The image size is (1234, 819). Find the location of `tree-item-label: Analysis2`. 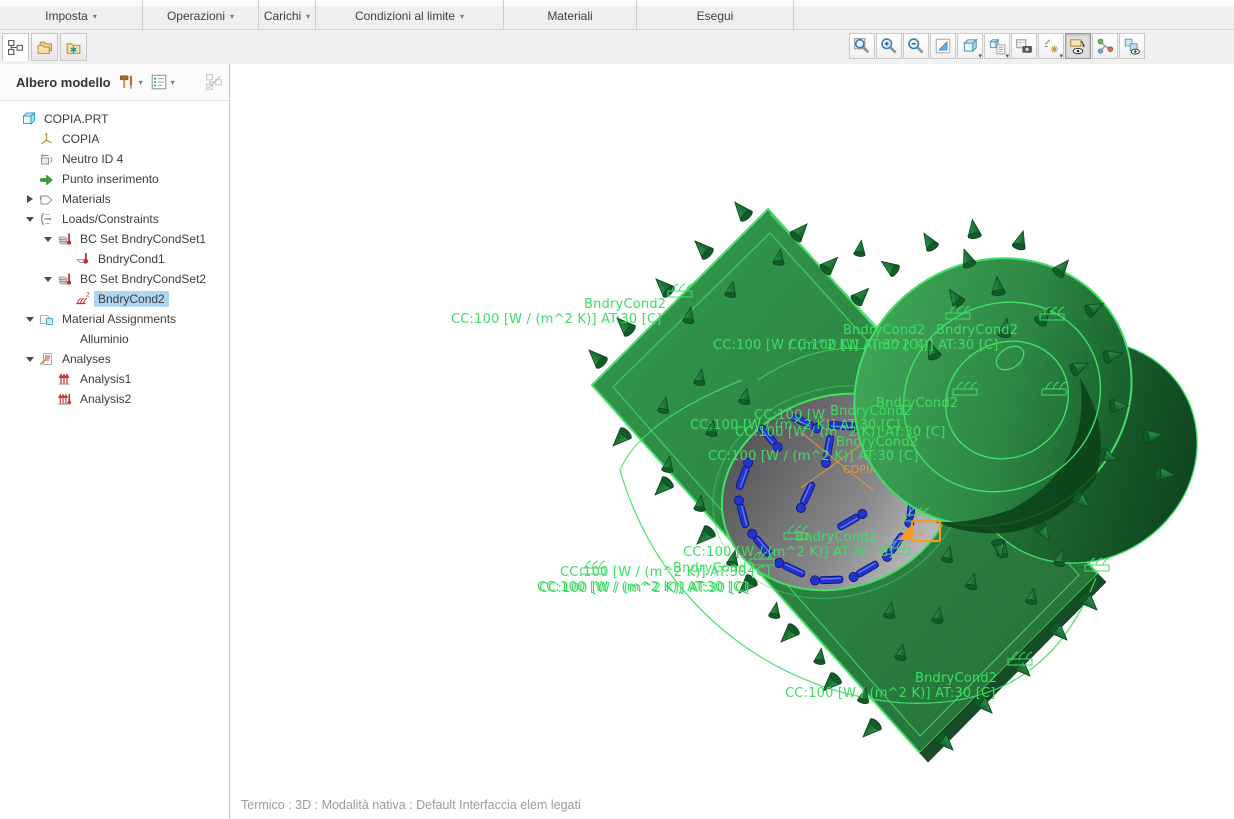

tree-item-label: Analysis2 is located at coordinates (106, 399).